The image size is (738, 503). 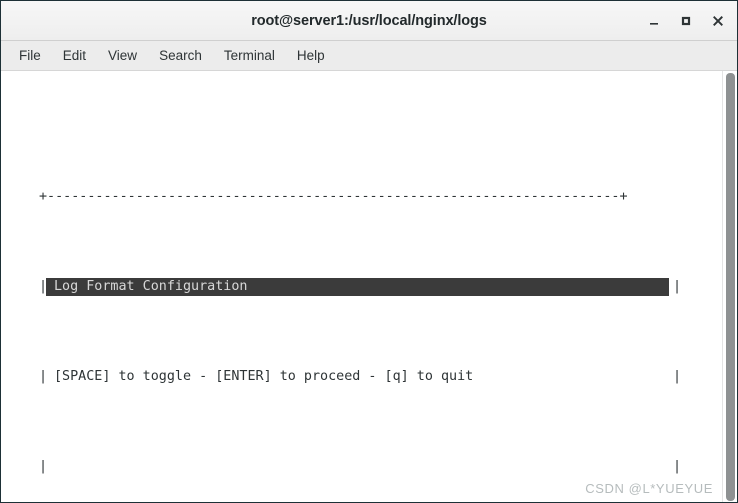 I want to click on window-controls, so click(x=686, y=20).